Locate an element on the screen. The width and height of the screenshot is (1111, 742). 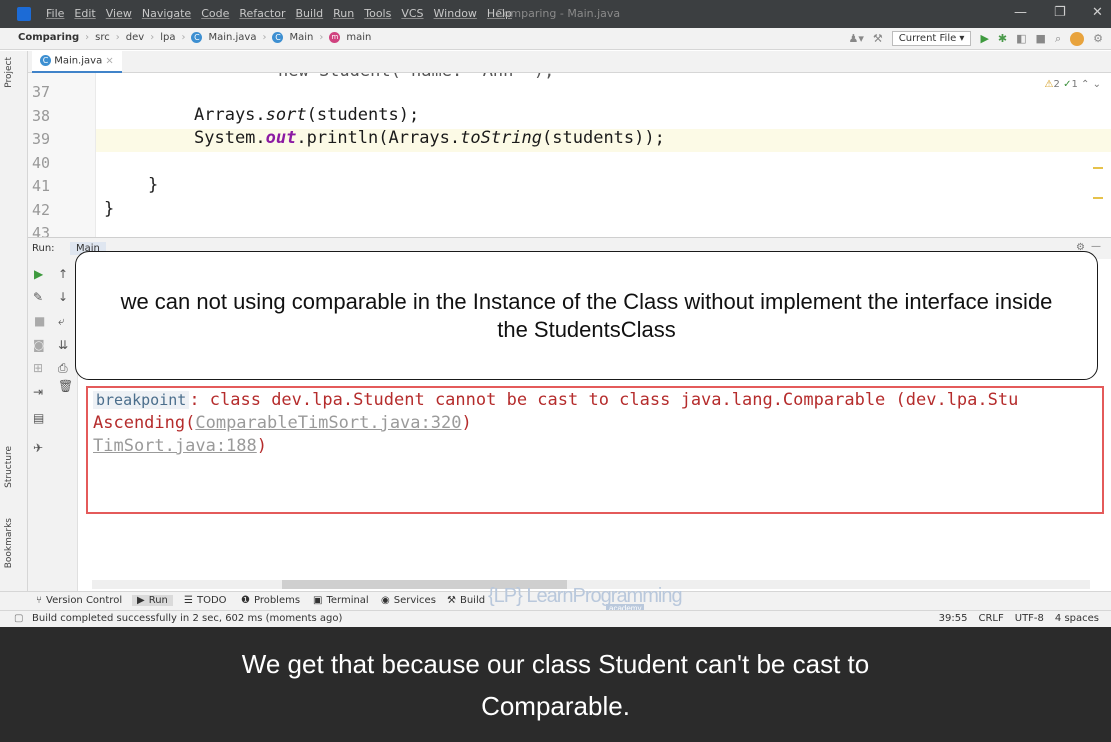
restore-button: ❐ is located at coordinates (1060, 12).